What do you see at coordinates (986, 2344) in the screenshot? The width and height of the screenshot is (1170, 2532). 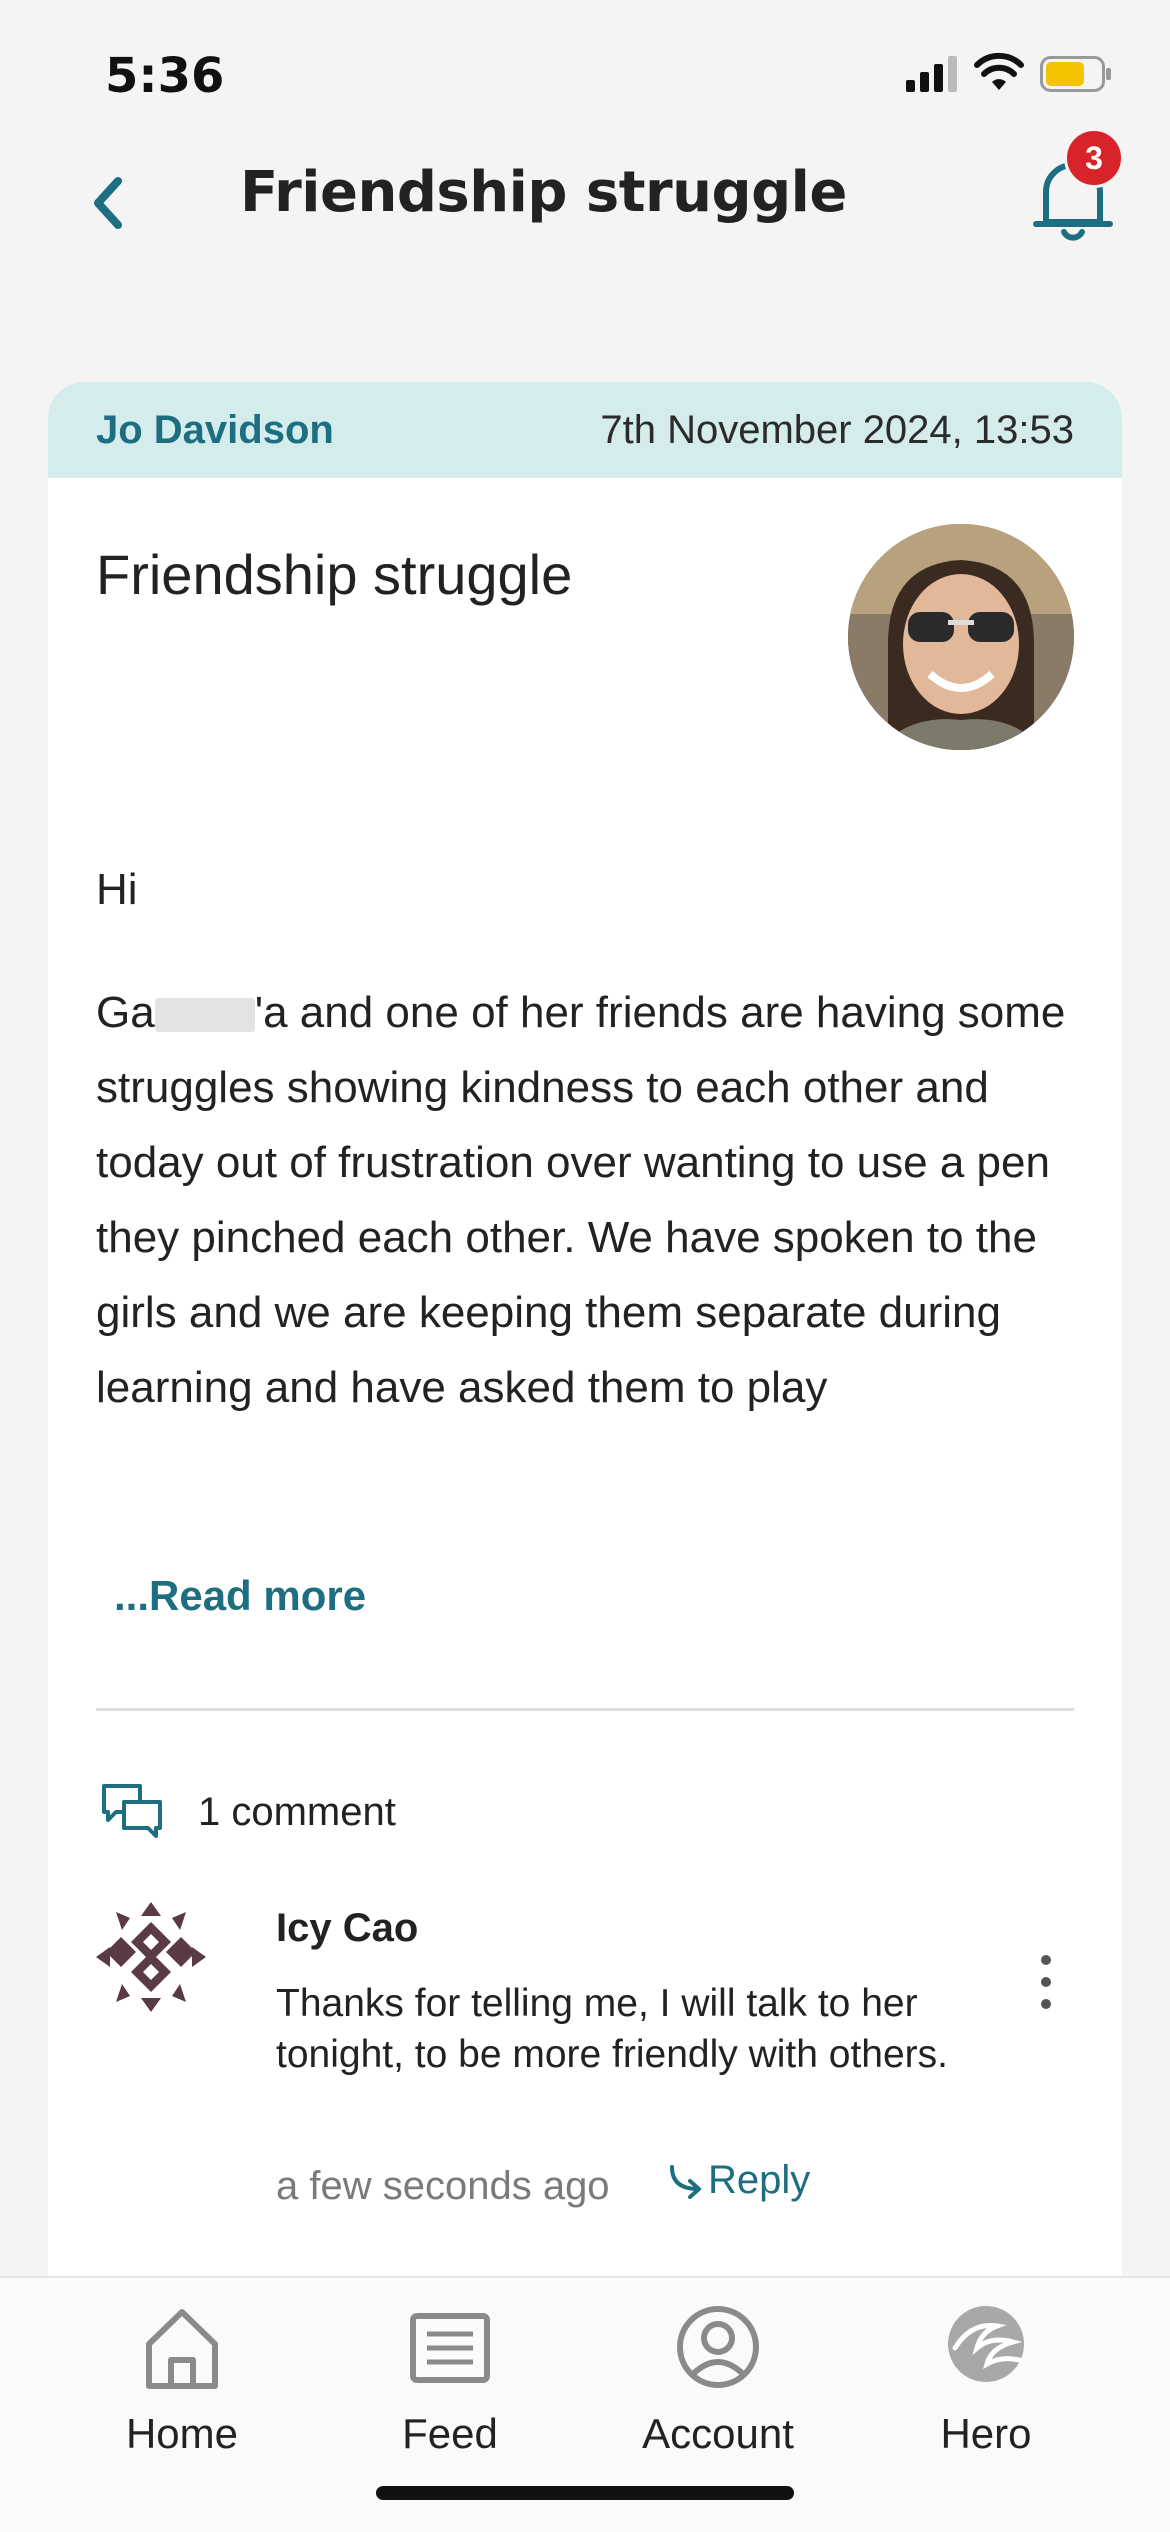 I see `hero-icon` at bounding box center [986, 2344].